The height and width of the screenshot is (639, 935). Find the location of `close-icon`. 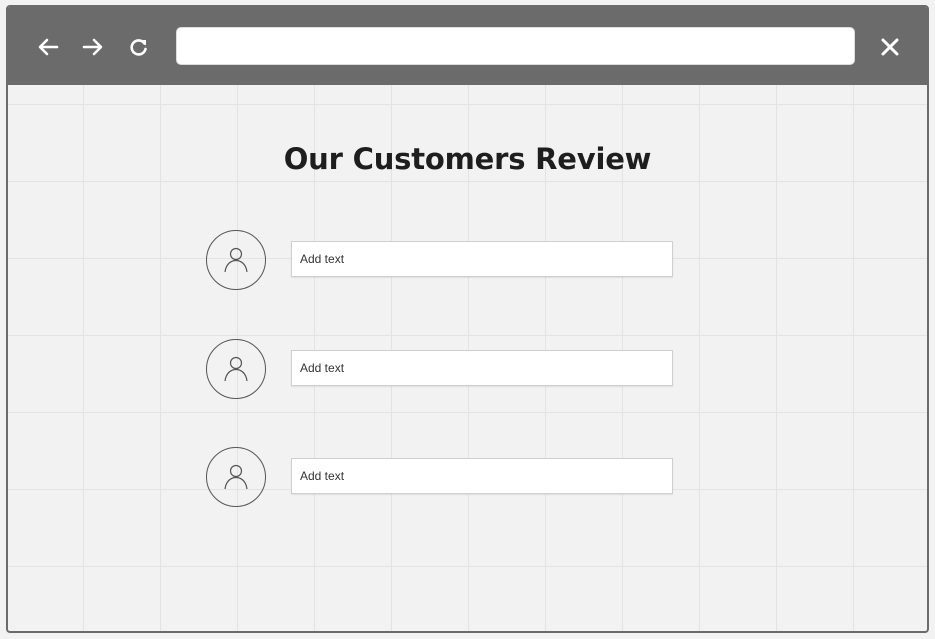

close-icon is located at coordinates (890, 47).